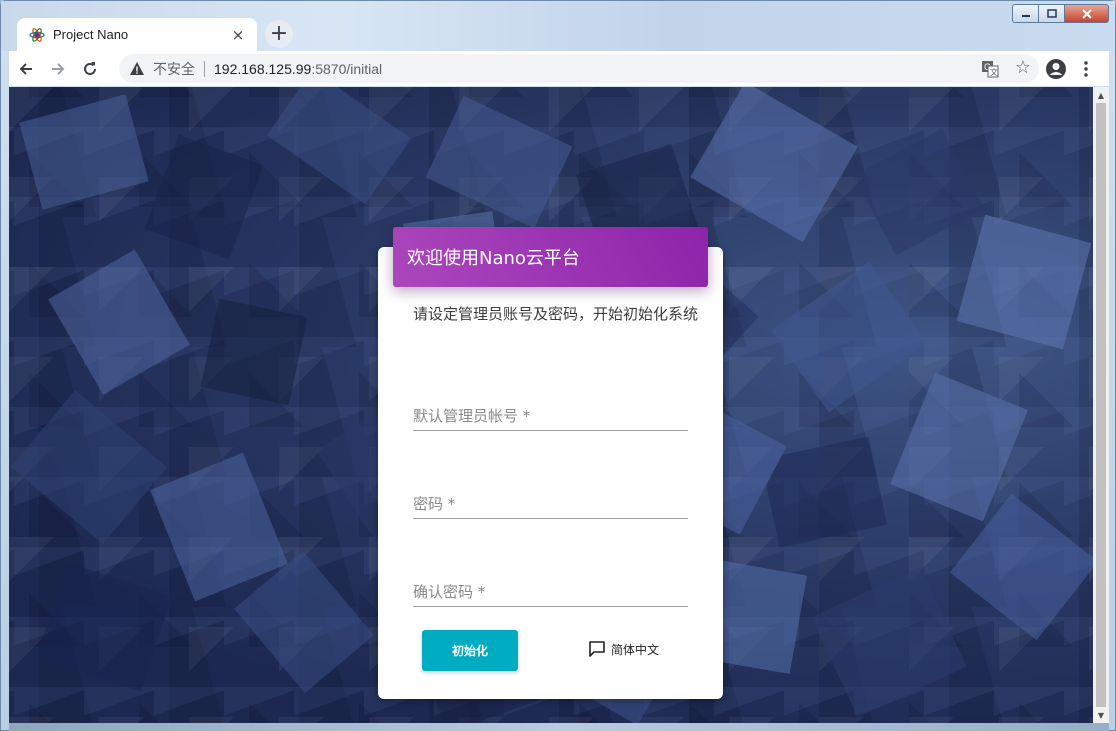 This screenshot has width=1116, height=731. I want to click on tab-strip: Project Nano × +, so click(558, 26).